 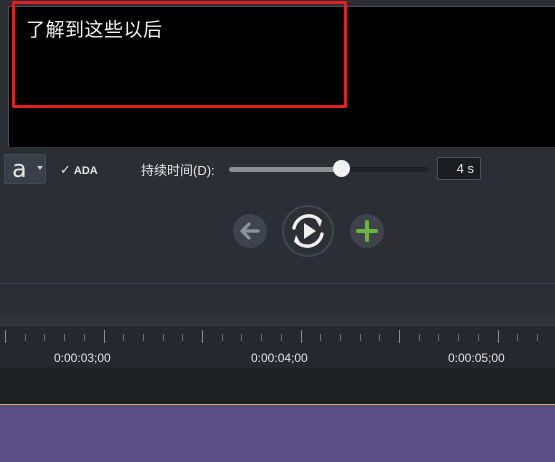 What do you see at coordinates (94, 28) in the screenshot?
I see `caption-text: 了解到这些以后` at bounding box center [94, 28].